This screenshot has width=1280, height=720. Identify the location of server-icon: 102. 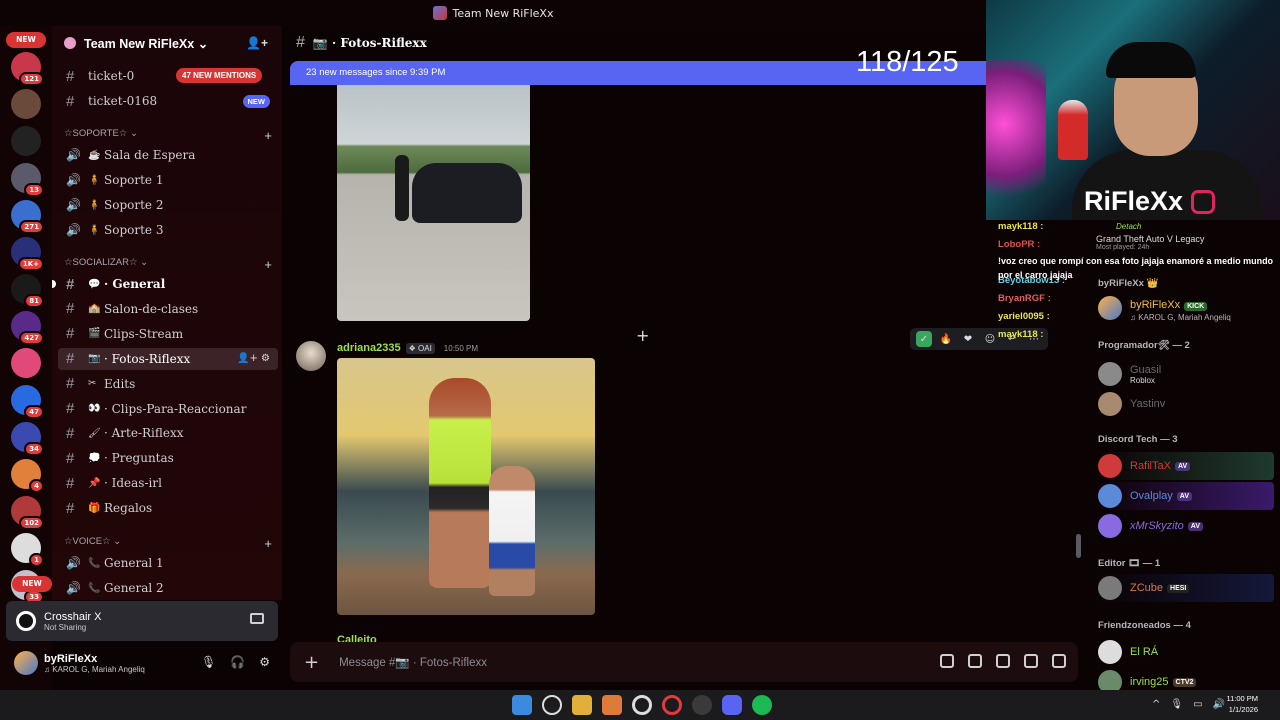
(27, 513).